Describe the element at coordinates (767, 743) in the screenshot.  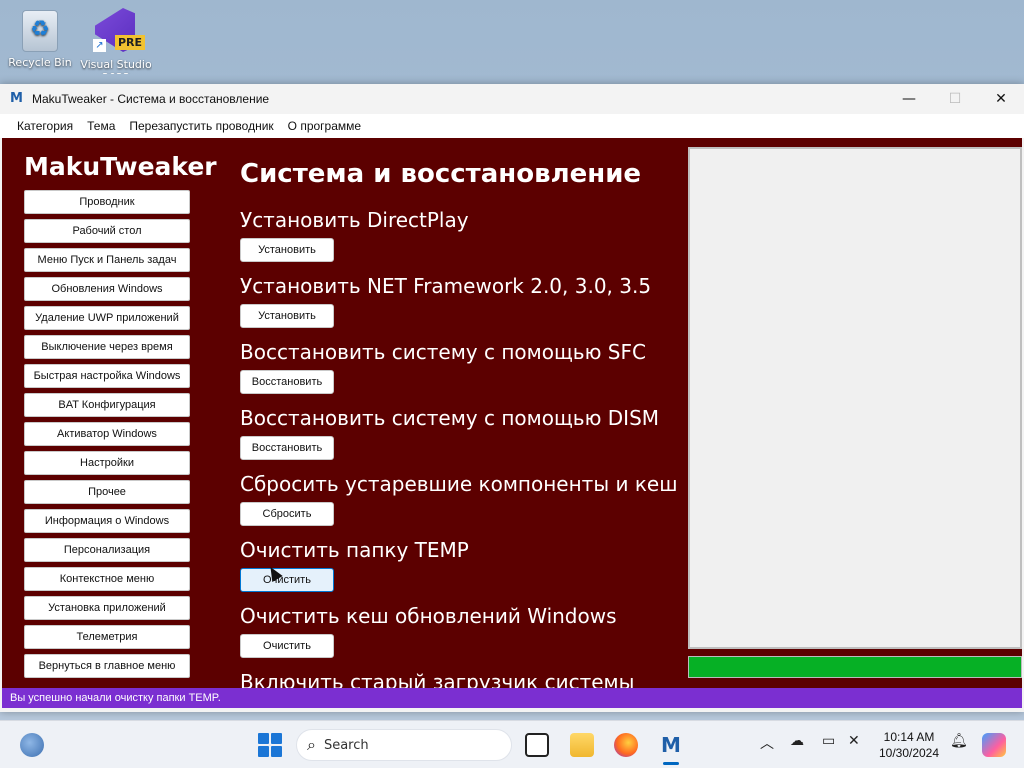
I see `chevron-up-icon: ︿` at that location.